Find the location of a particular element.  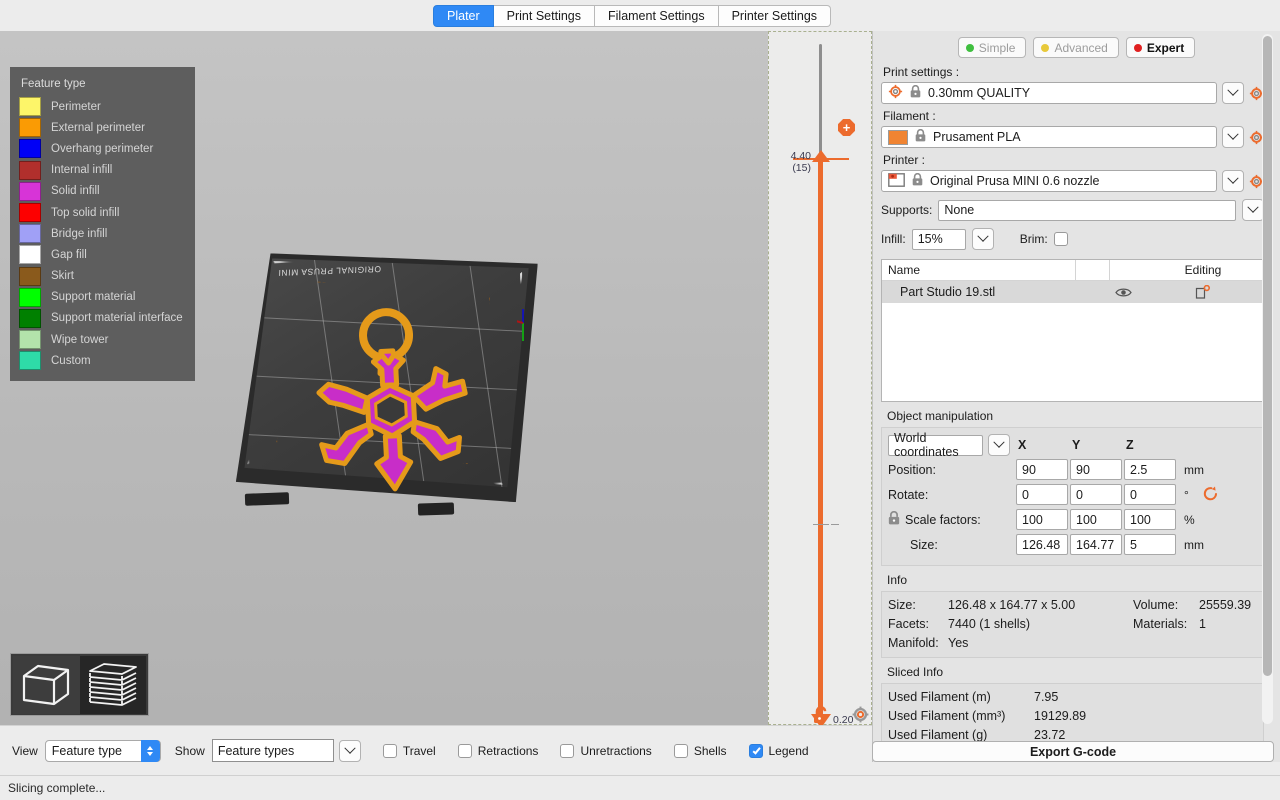

object-manipulation-title: Object manipulation is located at coordinates (940, 416).